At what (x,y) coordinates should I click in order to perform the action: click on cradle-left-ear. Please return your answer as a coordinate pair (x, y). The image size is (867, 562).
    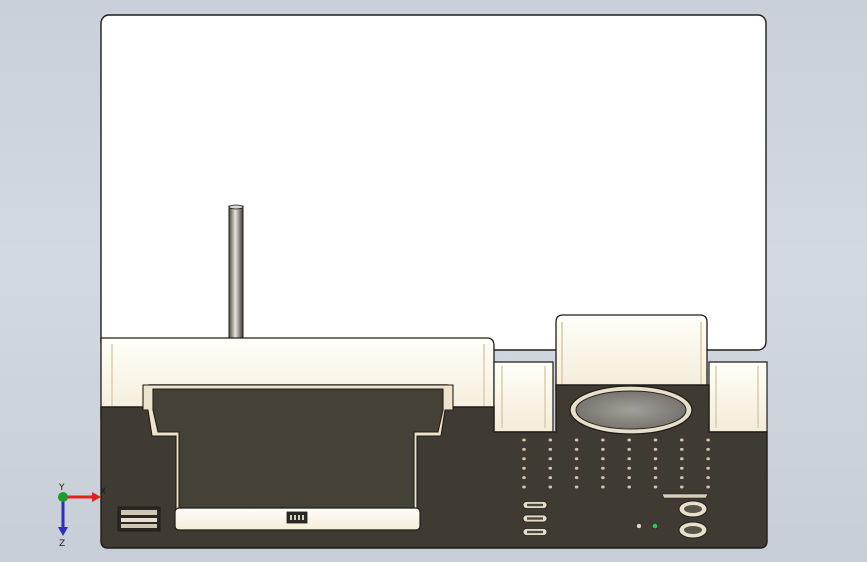
    Looking at the image, I should click on (523, 397).